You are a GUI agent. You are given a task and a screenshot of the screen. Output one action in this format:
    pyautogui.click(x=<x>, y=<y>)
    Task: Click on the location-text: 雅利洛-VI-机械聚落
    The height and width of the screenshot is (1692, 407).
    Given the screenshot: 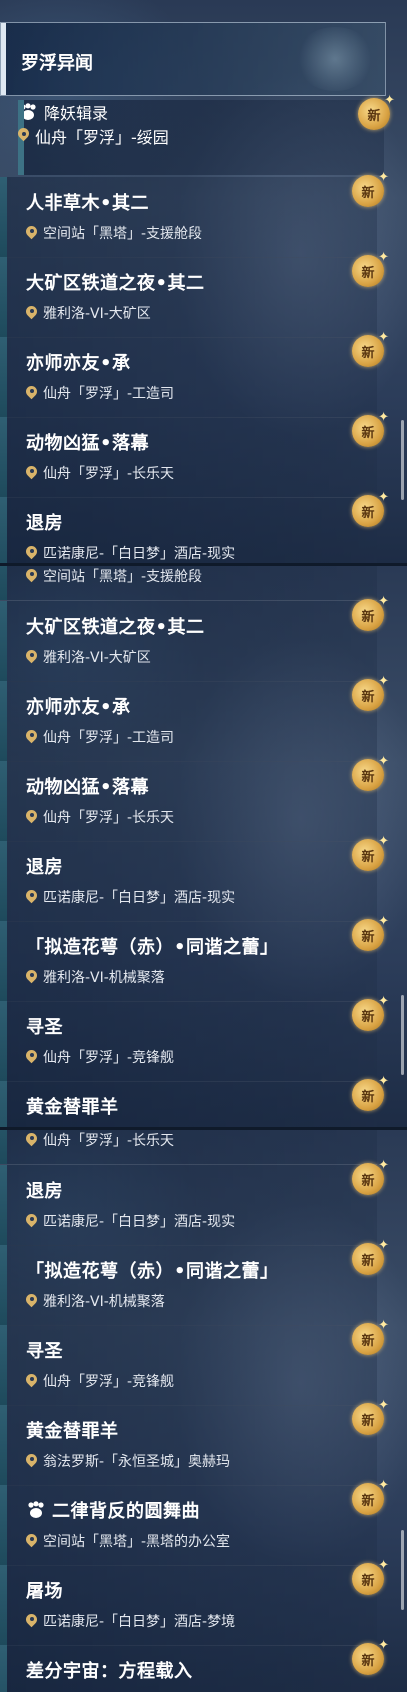 What is the action you would take?
    pyautogui.click(x=104, y=1302)
    